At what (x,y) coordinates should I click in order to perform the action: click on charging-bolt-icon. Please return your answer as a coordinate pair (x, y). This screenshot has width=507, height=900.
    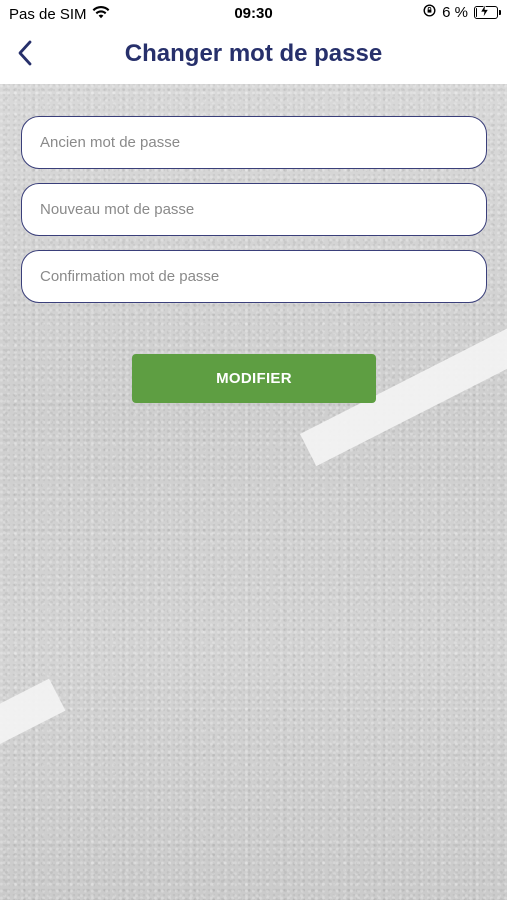
    Looking at the image, I should click on (484, 12).